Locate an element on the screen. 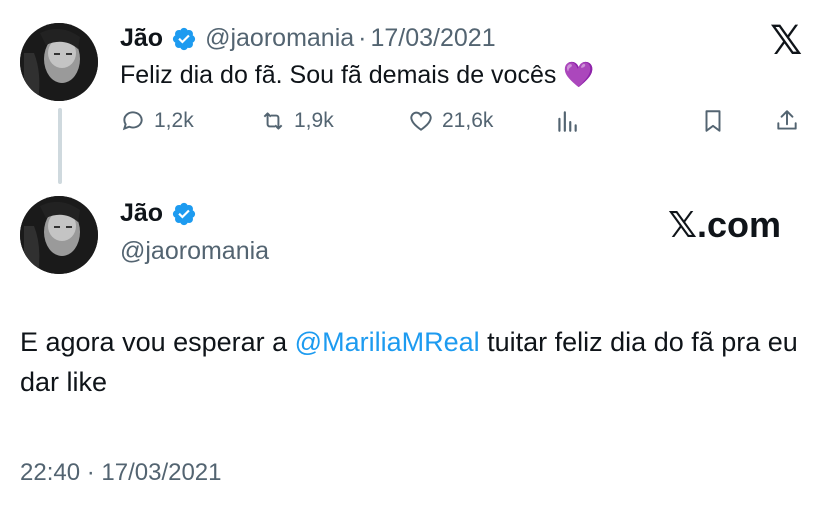  tweet-text: Feliz dia do fã. Sou fã demais de vocês is located at coordinates (338, 75).